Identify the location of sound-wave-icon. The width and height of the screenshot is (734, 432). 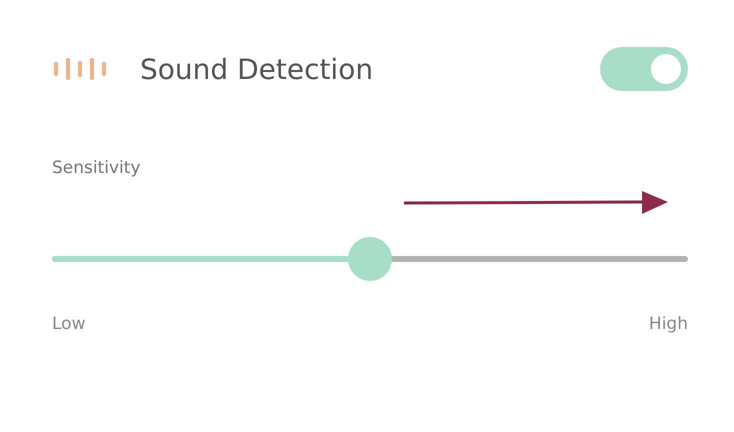
(79, 69).